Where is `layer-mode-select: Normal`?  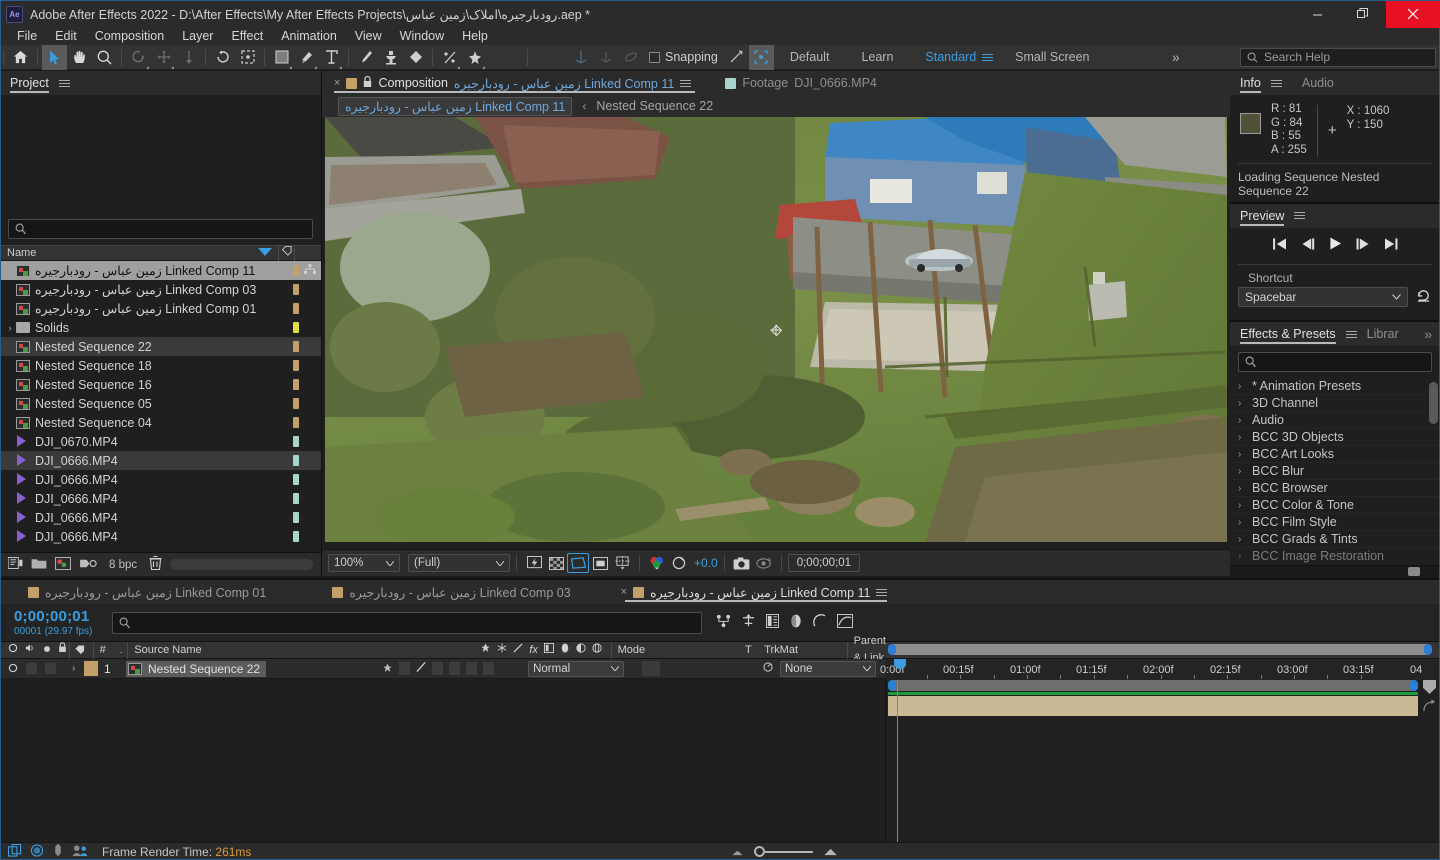
layer-mode-select: Normal is located at coordinates (576, 668).